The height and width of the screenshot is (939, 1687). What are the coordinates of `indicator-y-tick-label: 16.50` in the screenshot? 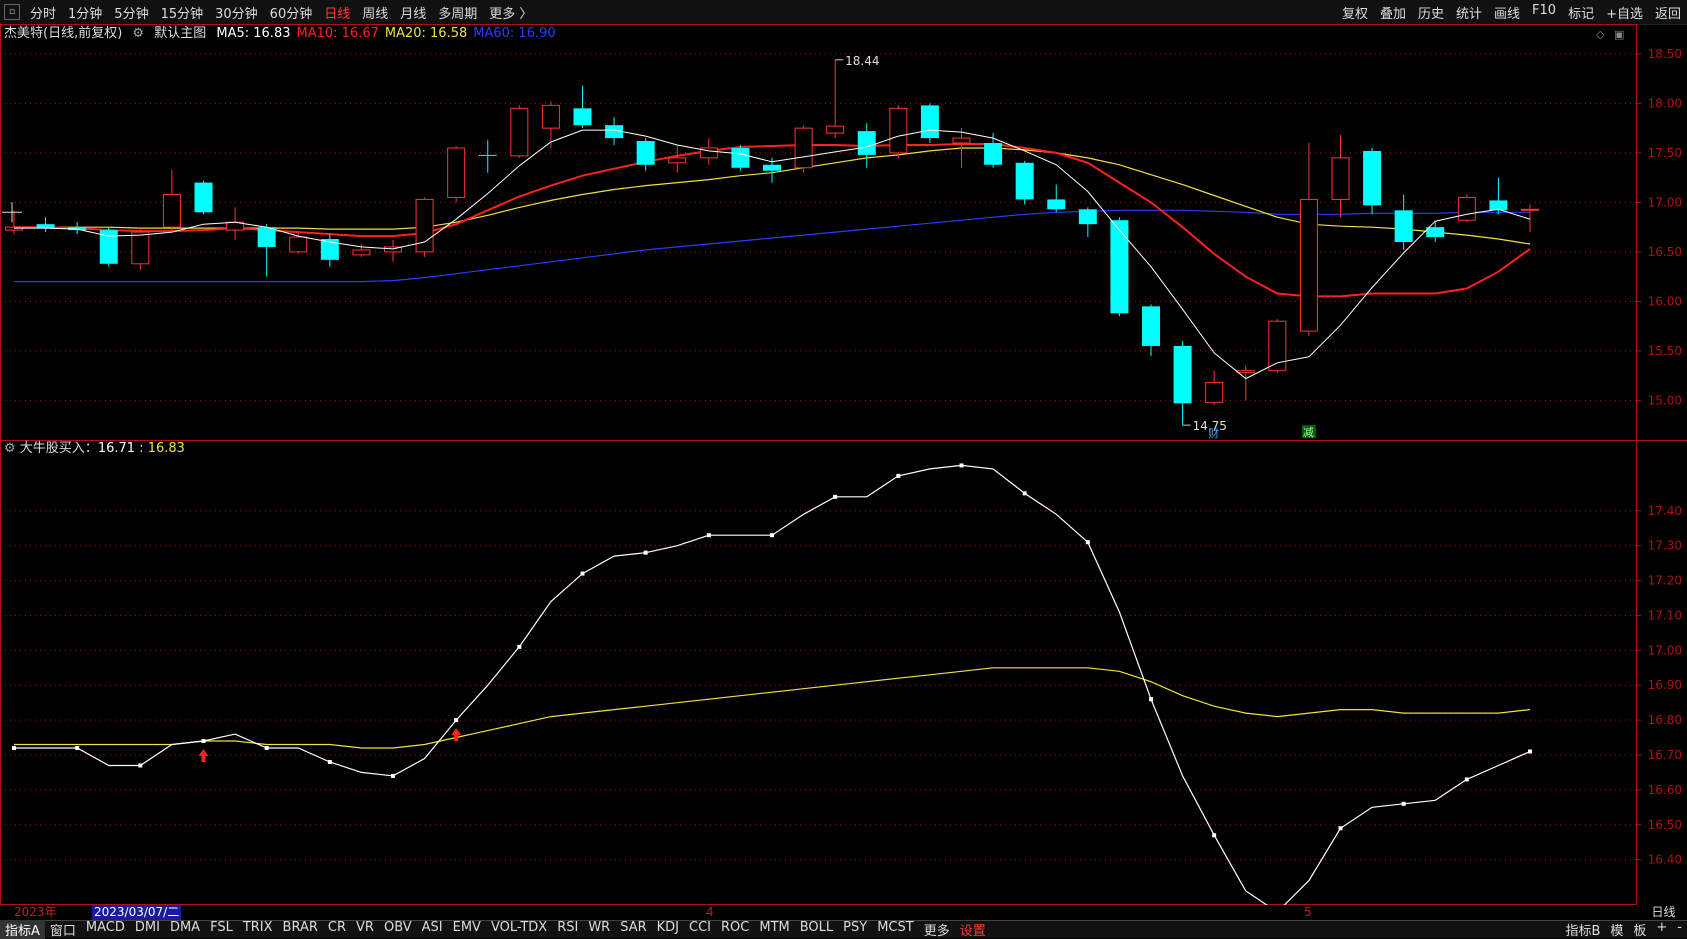 It's located at (1665, 825).